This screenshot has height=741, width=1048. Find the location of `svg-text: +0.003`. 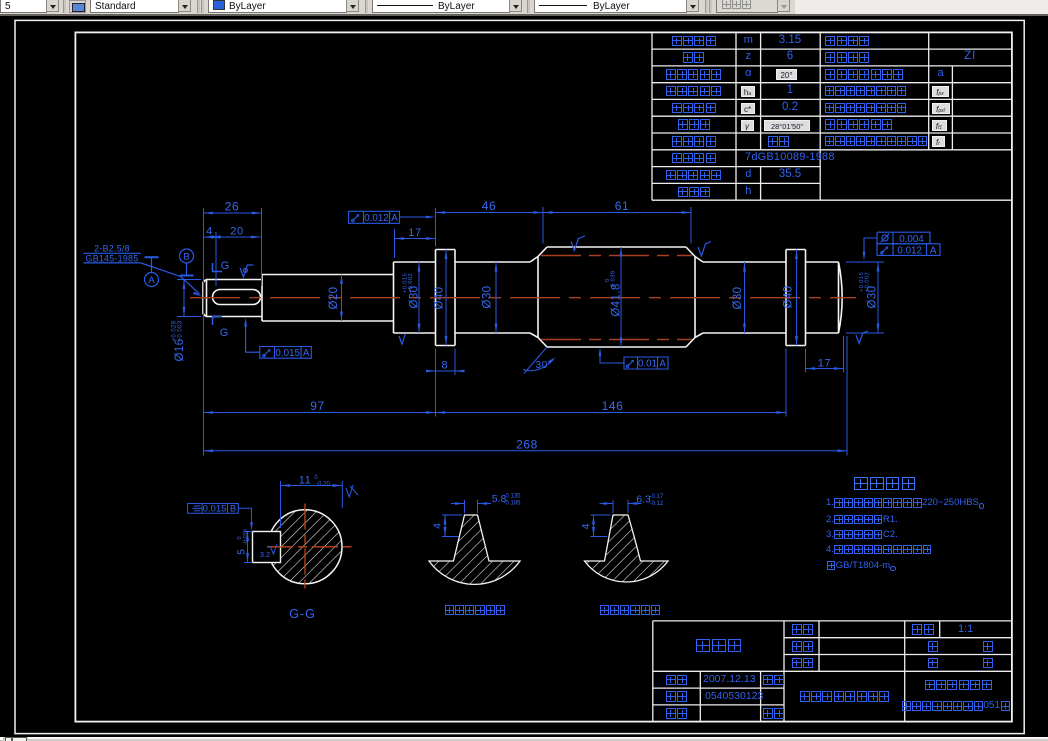

svg-text: +0.003 is located at coordinates (181, 330).